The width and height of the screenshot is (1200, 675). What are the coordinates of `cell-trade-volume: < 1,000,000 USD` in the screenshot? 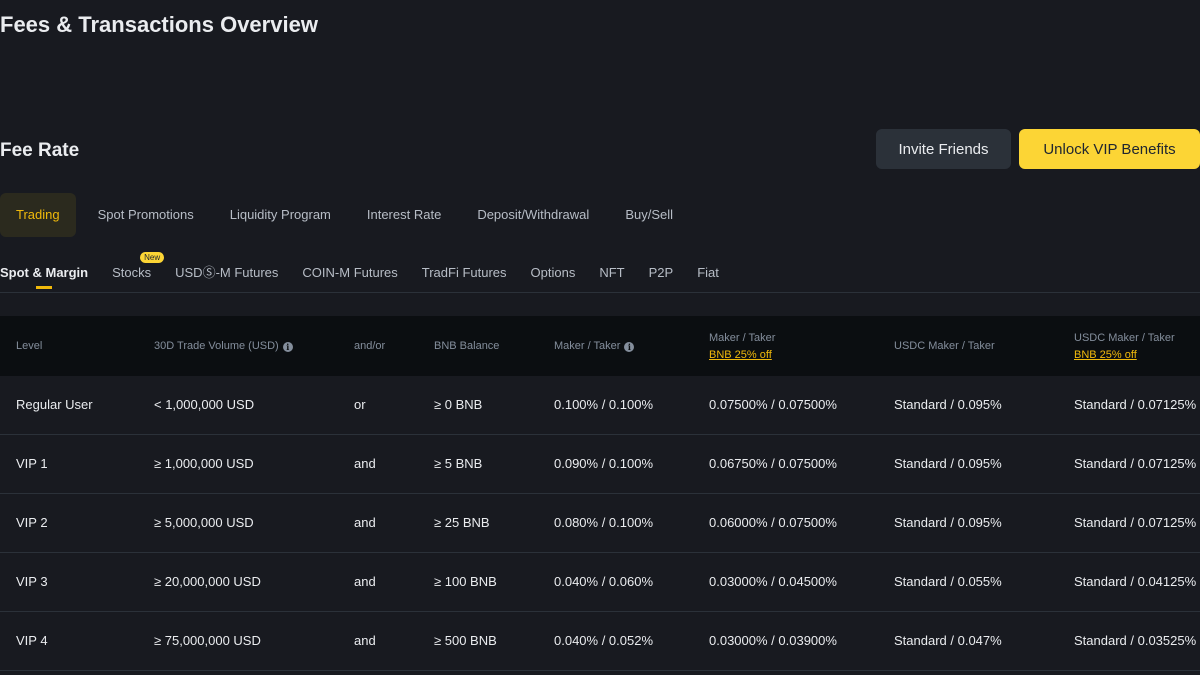 It's located at (204, 404).